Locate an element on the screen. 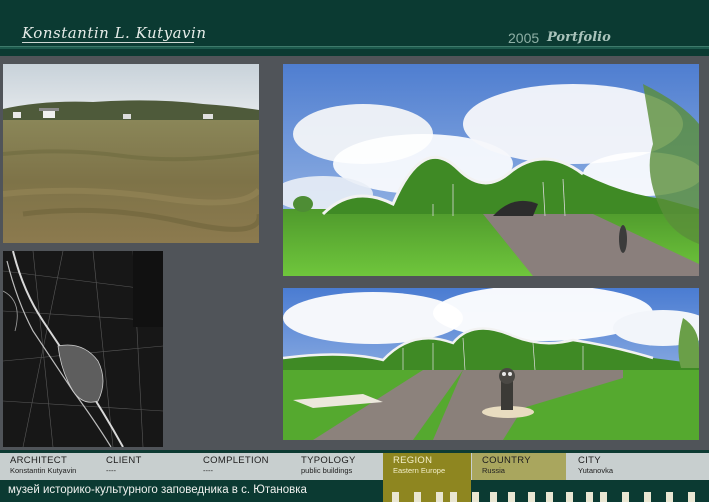 The width and height of the screenshot is (709, 502). portfolio-year: 2005 is located at coordinates (524, 38).